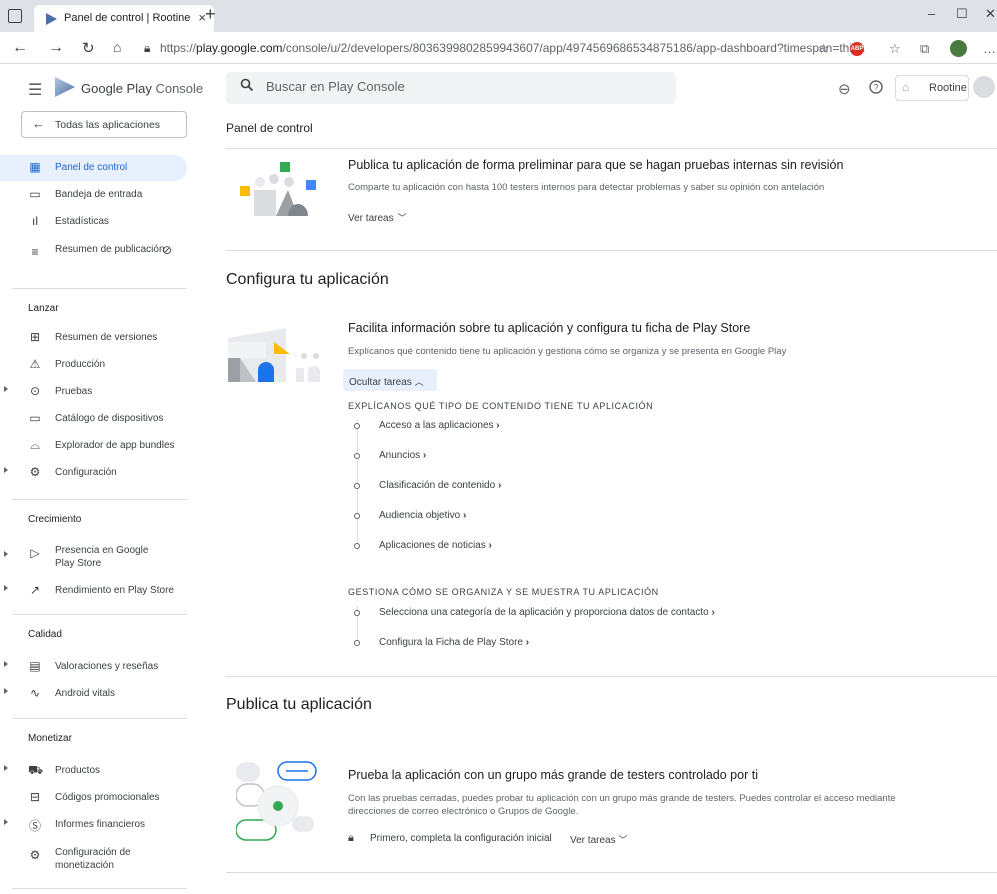 Image resolution: width=997 pixels, height=894 pixels. What do you see at coordinates (56, 48) in the screenshot?
I see `forward-icon: →` at bounding box center [56, 48].